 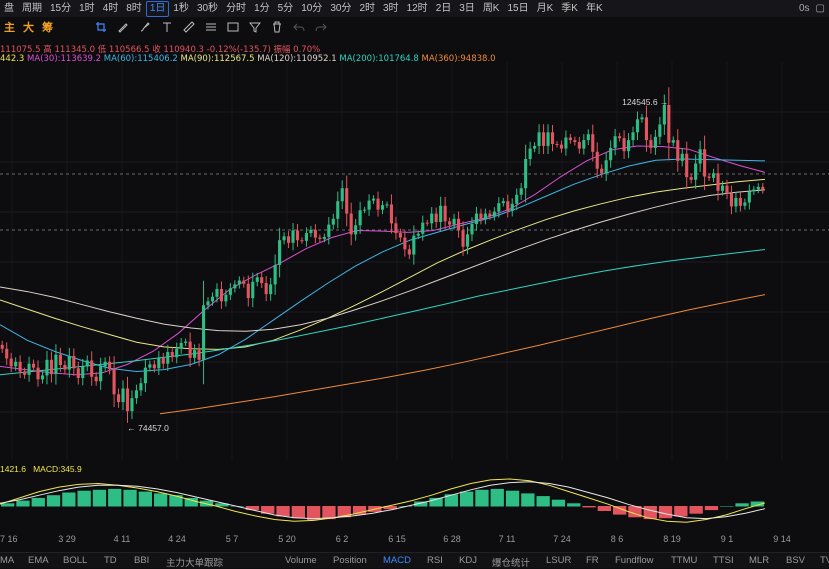 What do you see at coordinates (211, 27) in the screenshot?
I see `fibonacci-icon` at bounding box center [211, 27].